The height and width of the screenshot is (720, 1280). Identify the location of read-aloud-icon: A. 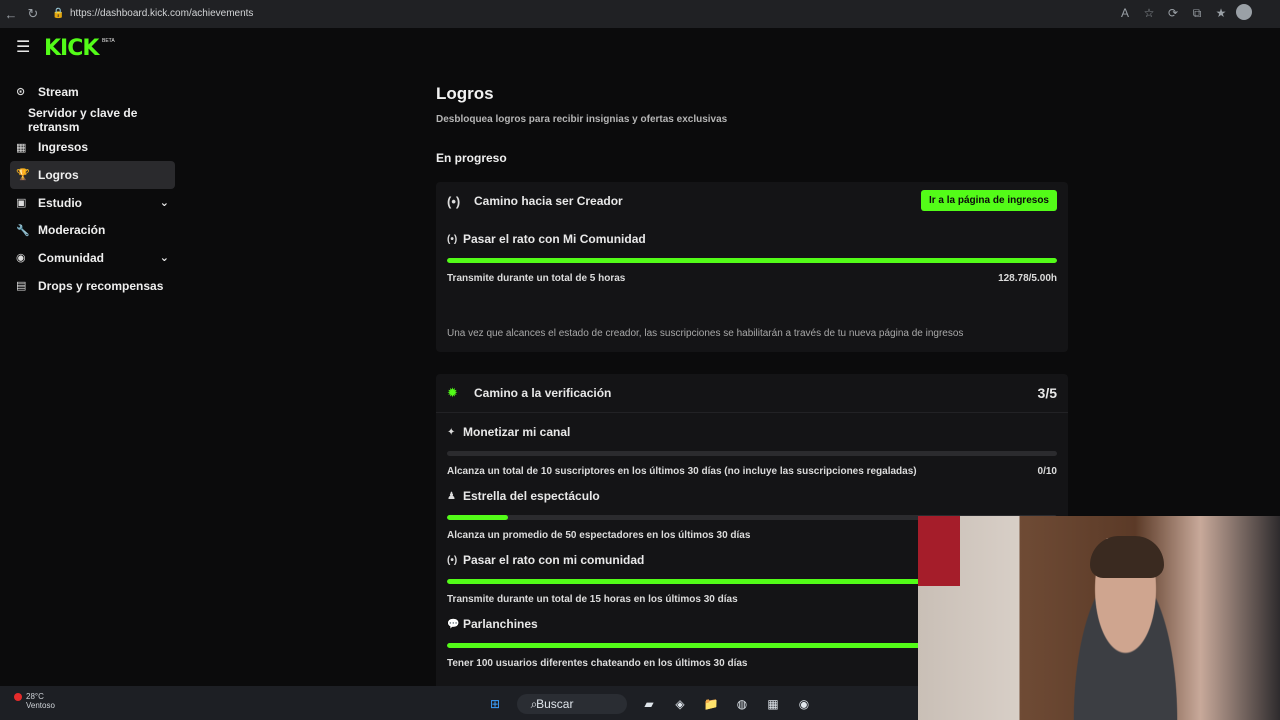
(1125, 13).